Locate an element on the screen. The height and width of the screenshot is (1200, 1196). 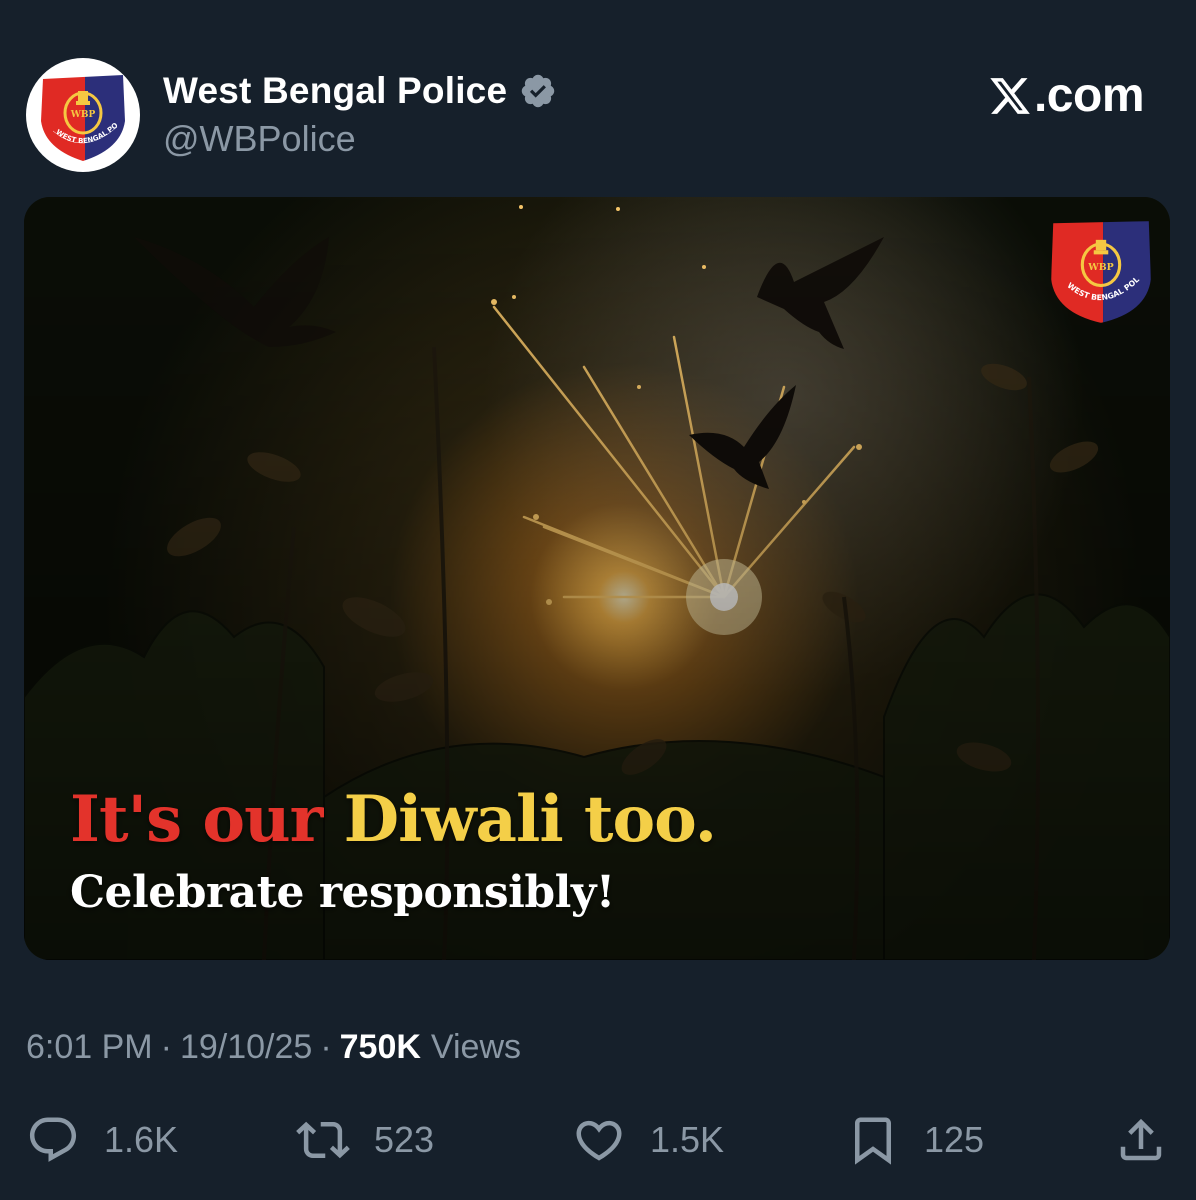
retweet-button: 523 is located at coordinates (365, 1140).